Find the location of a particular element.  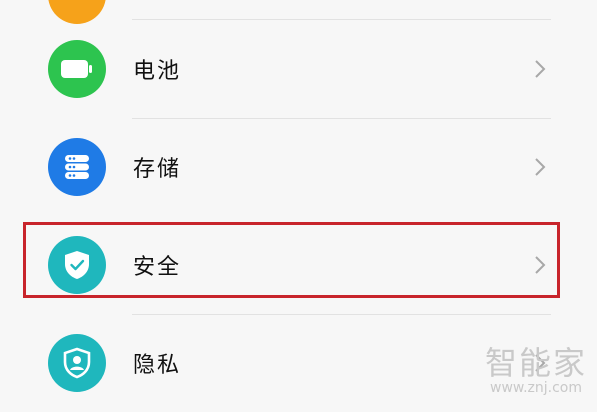

settings-item-label: 存储 is located at coordinates (157, 169).